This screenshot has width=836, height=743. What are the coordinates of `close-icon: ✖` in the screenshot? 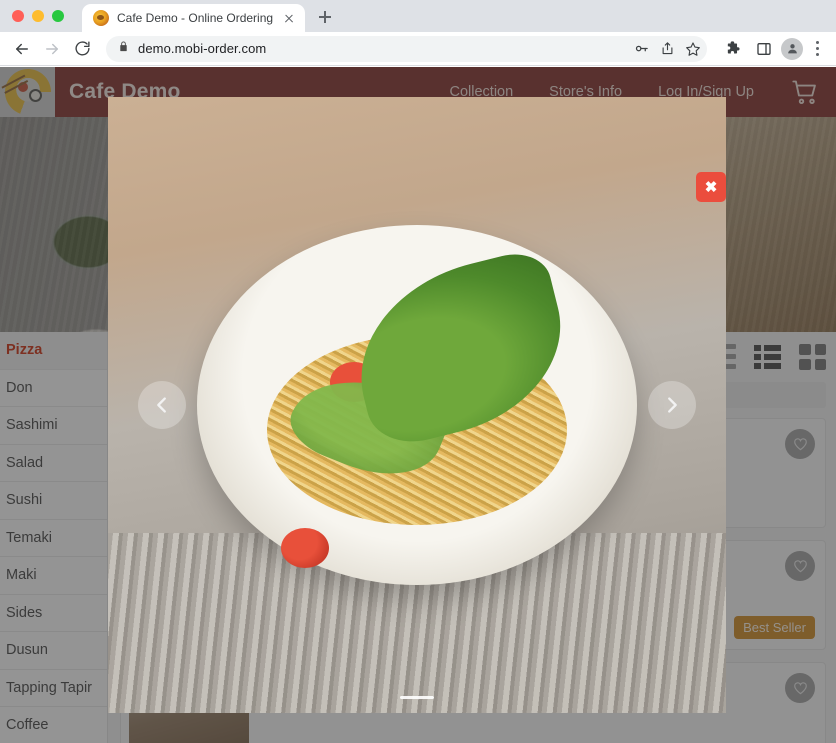 It's located at (711, 187).